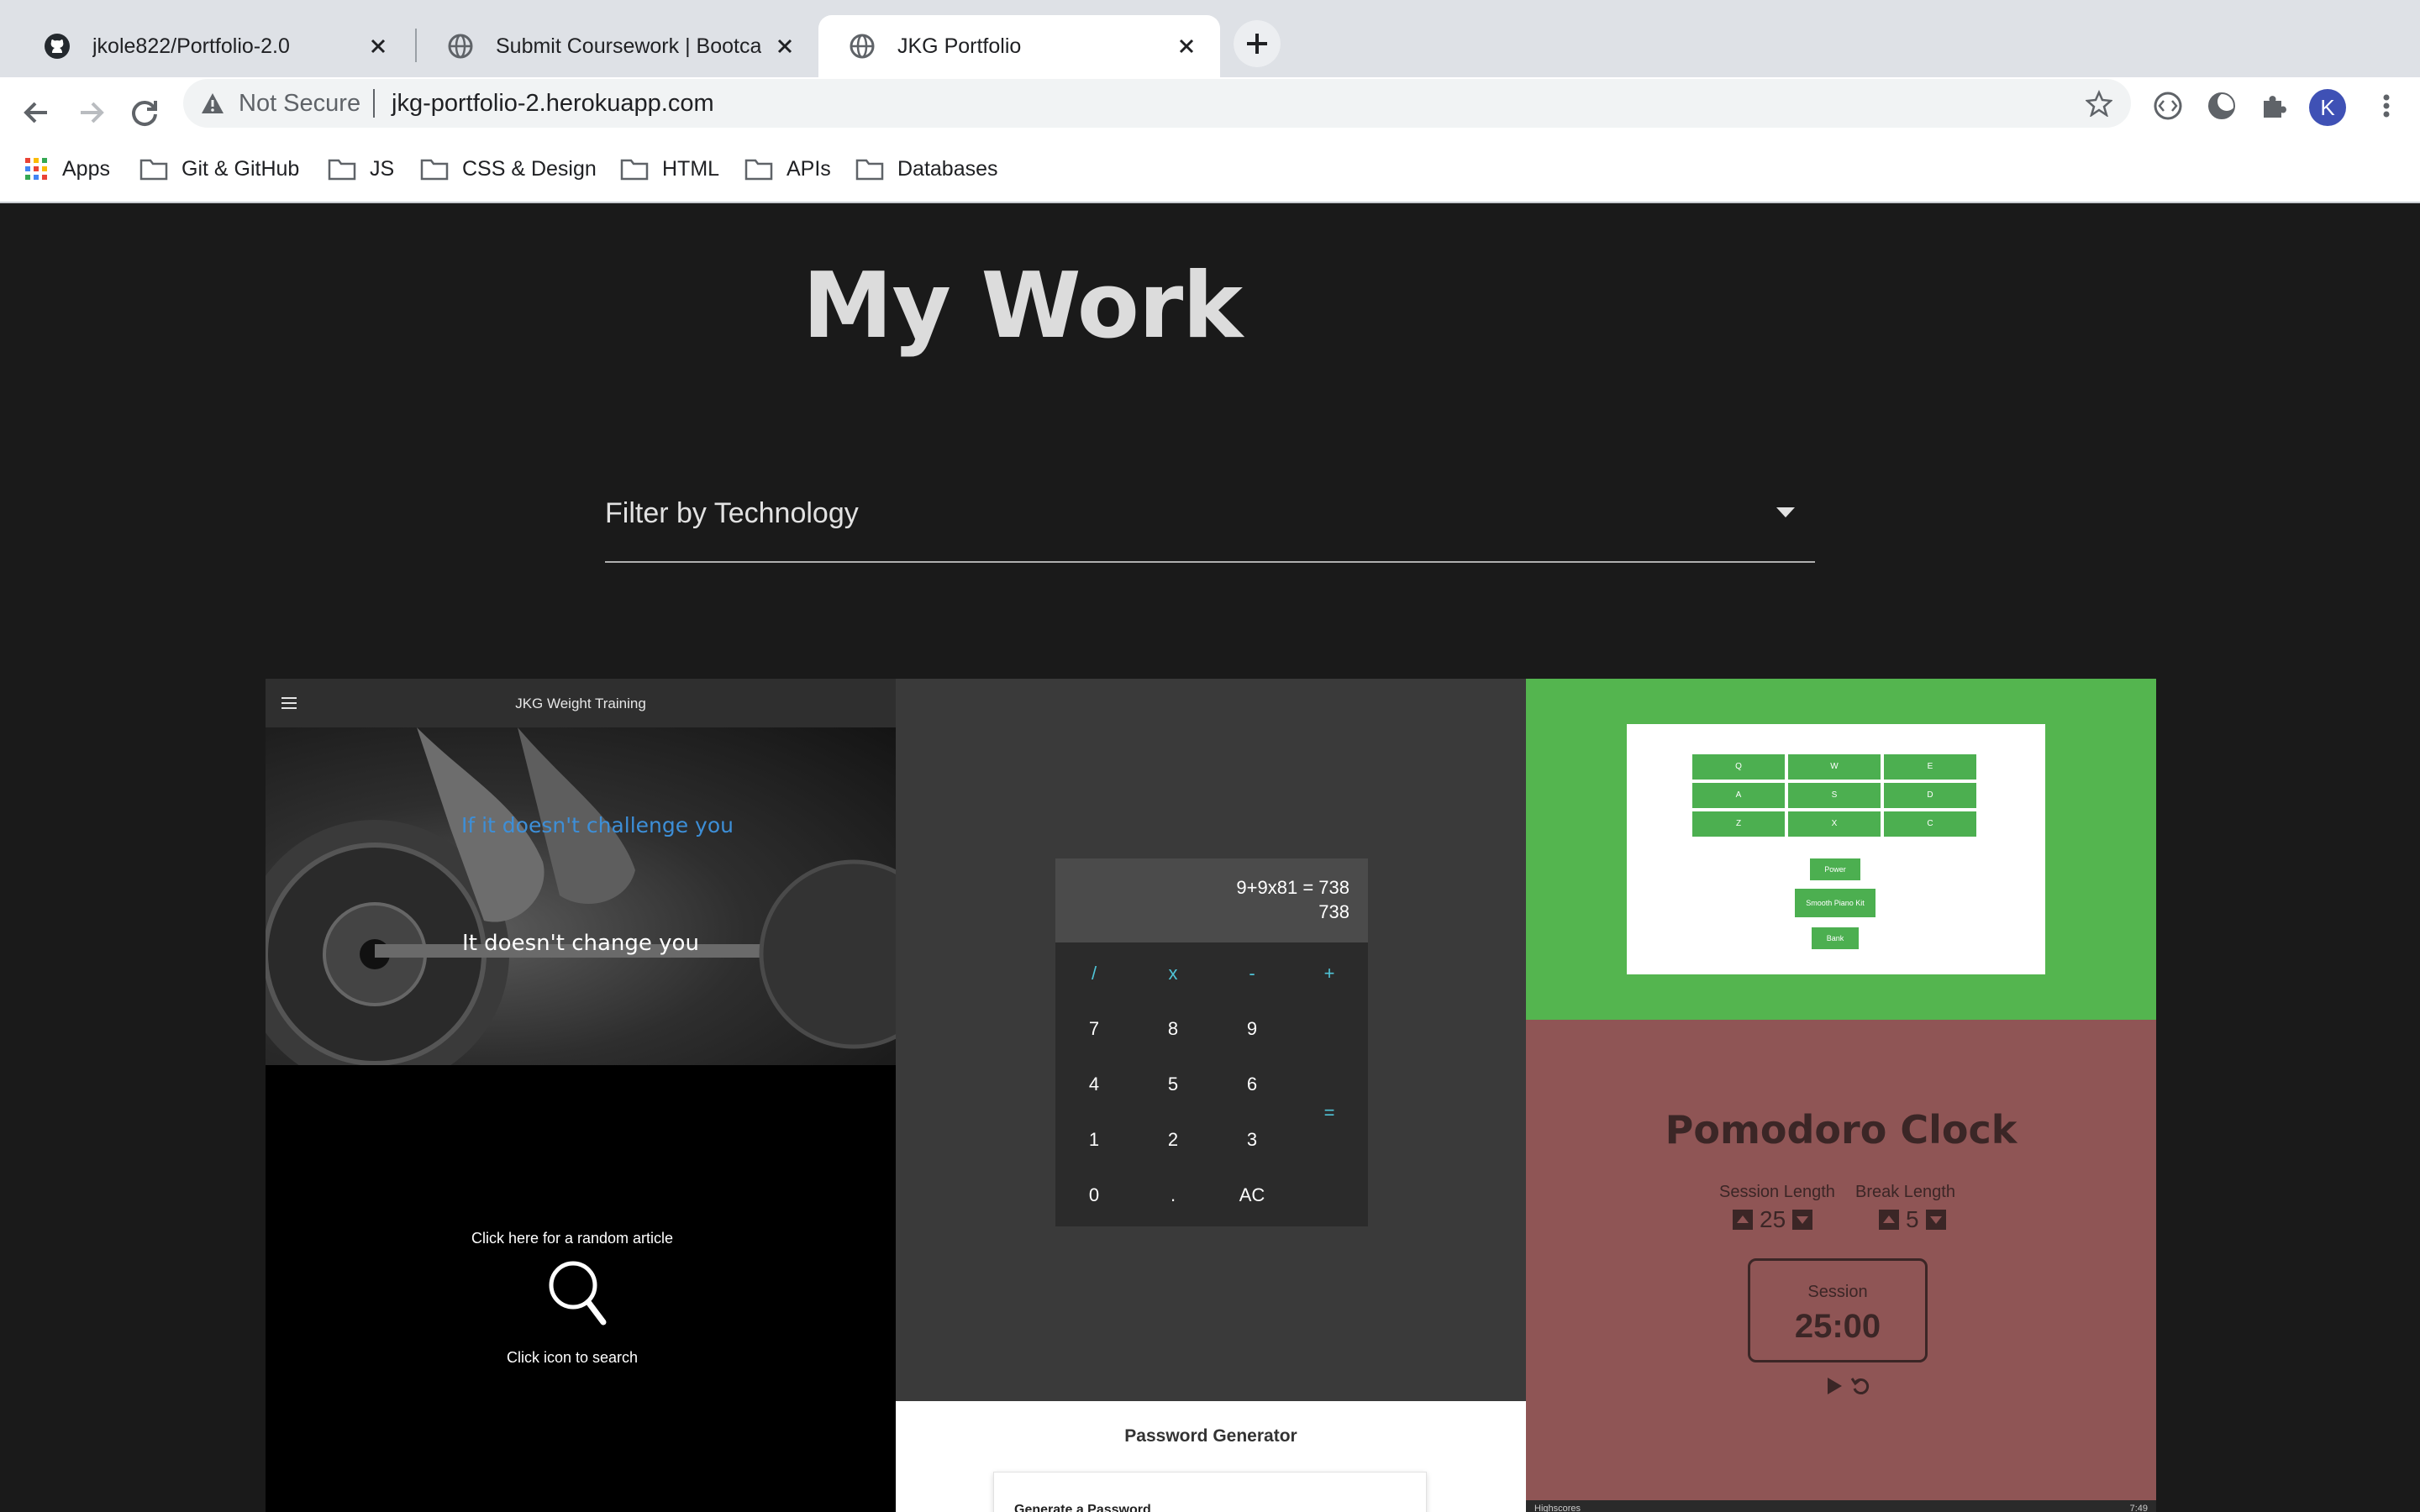  I want to click on tab-jkg-portfolio: JKG Portfolio, so click(1019, 46).